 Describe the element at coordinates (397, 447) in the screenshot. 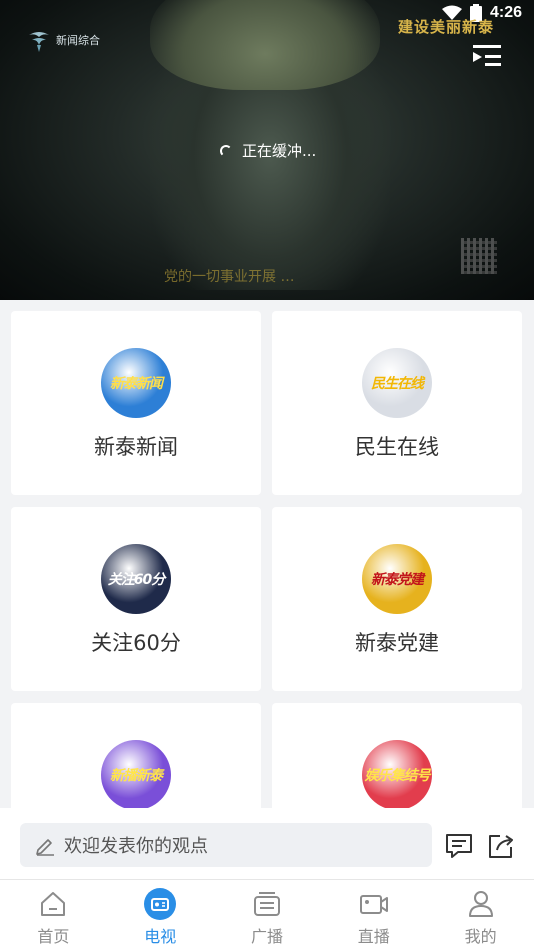

I see `program-label: 民生在线` at that location.